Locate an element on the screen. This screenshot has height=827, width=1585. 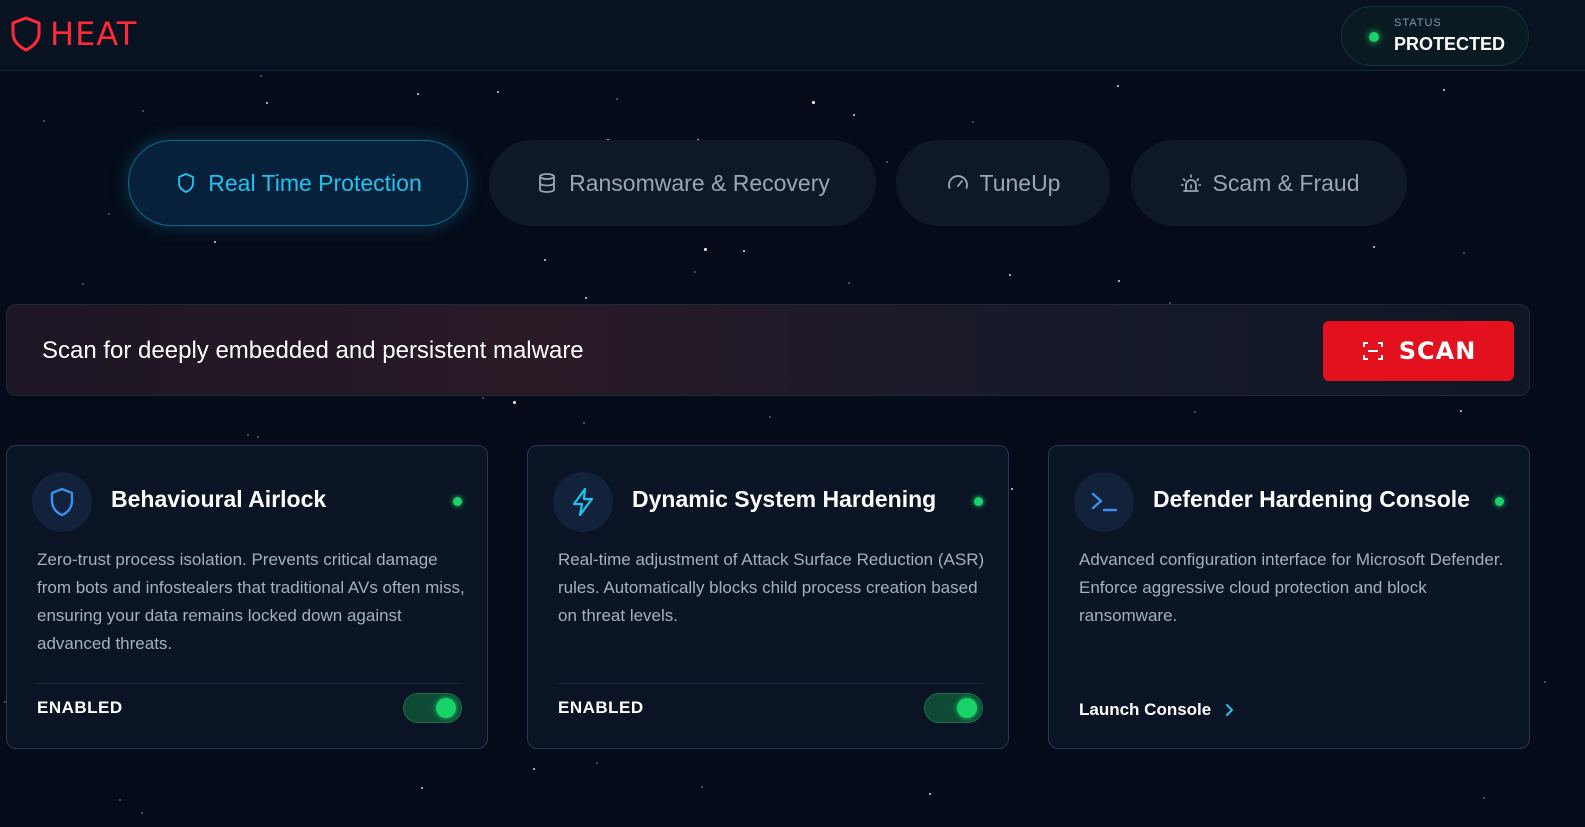
terminal-icon is located at coordinates (1104, 502).